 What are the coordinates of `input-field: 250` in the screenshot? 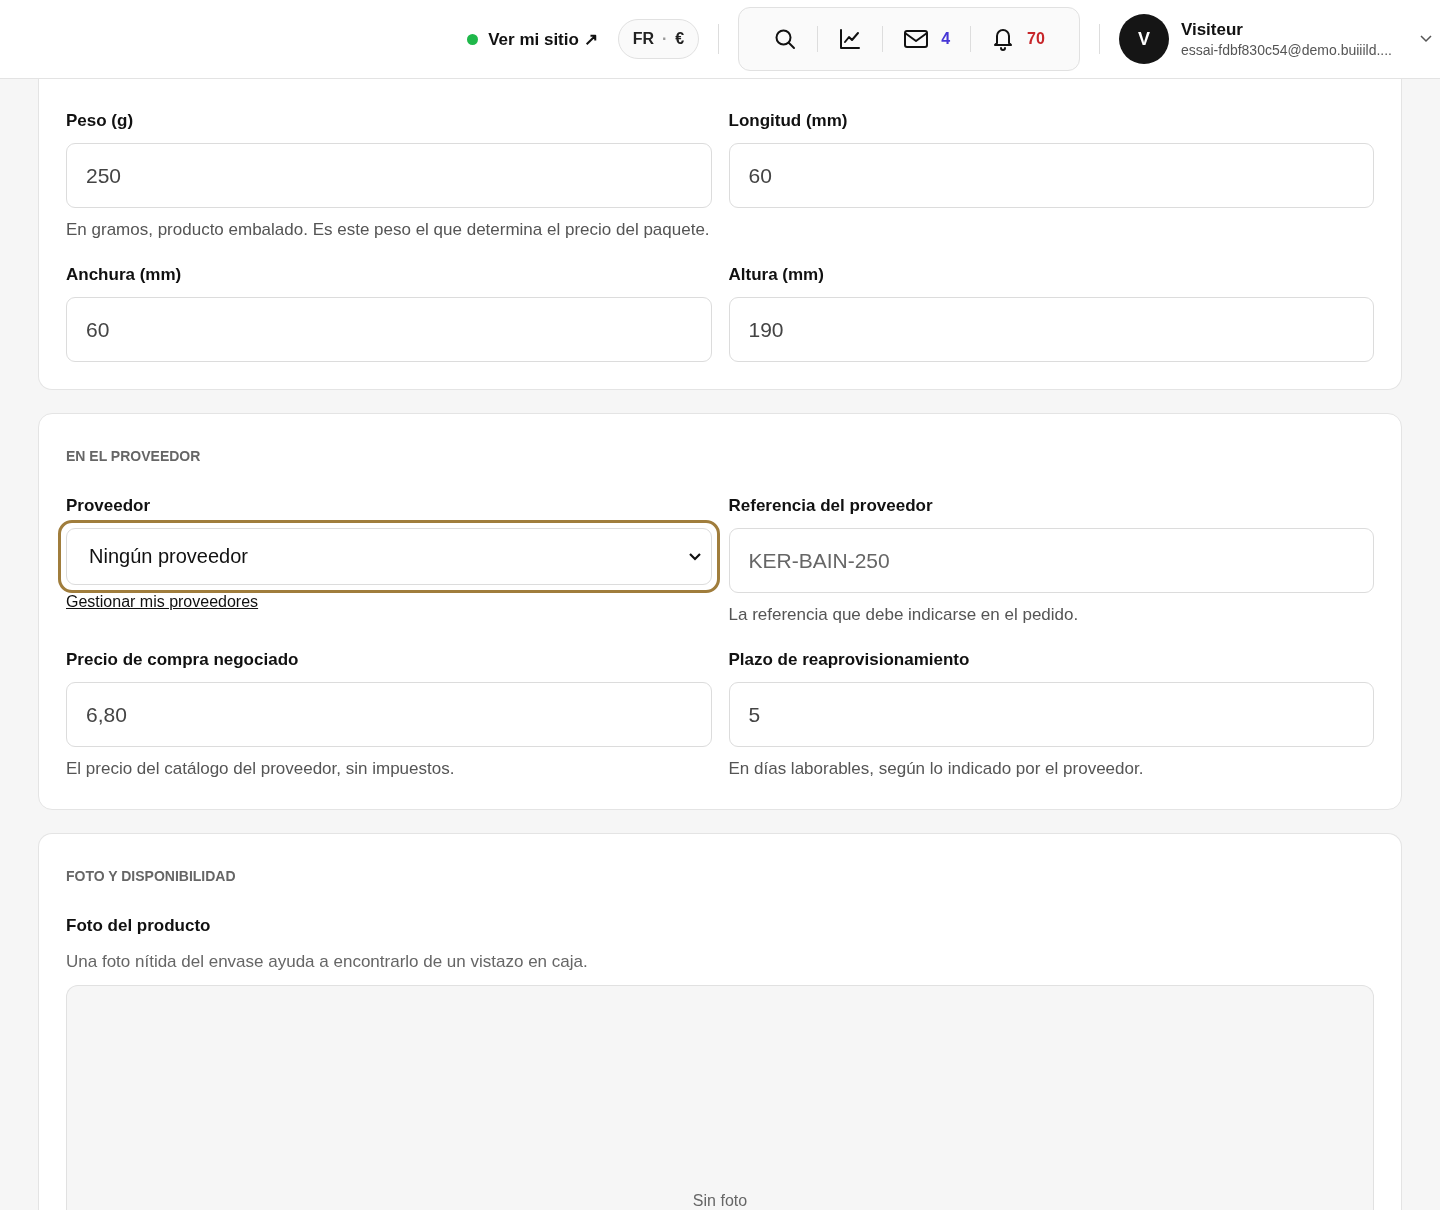 It's located at (389, 175).